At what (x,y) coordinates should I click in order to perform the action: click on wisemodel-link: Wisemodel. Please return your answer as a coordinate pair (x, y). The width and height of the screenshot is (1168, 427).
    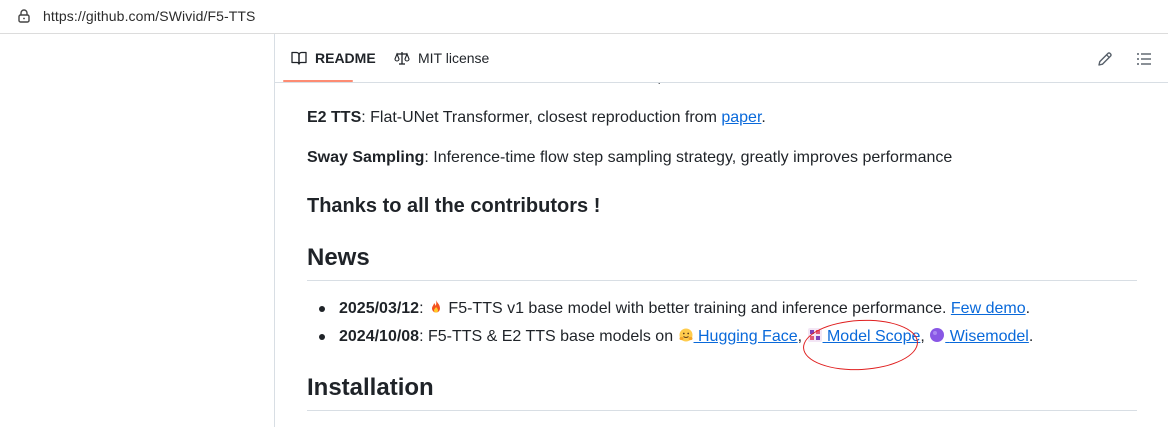
    Looking at the image, I should click on (979, 336).